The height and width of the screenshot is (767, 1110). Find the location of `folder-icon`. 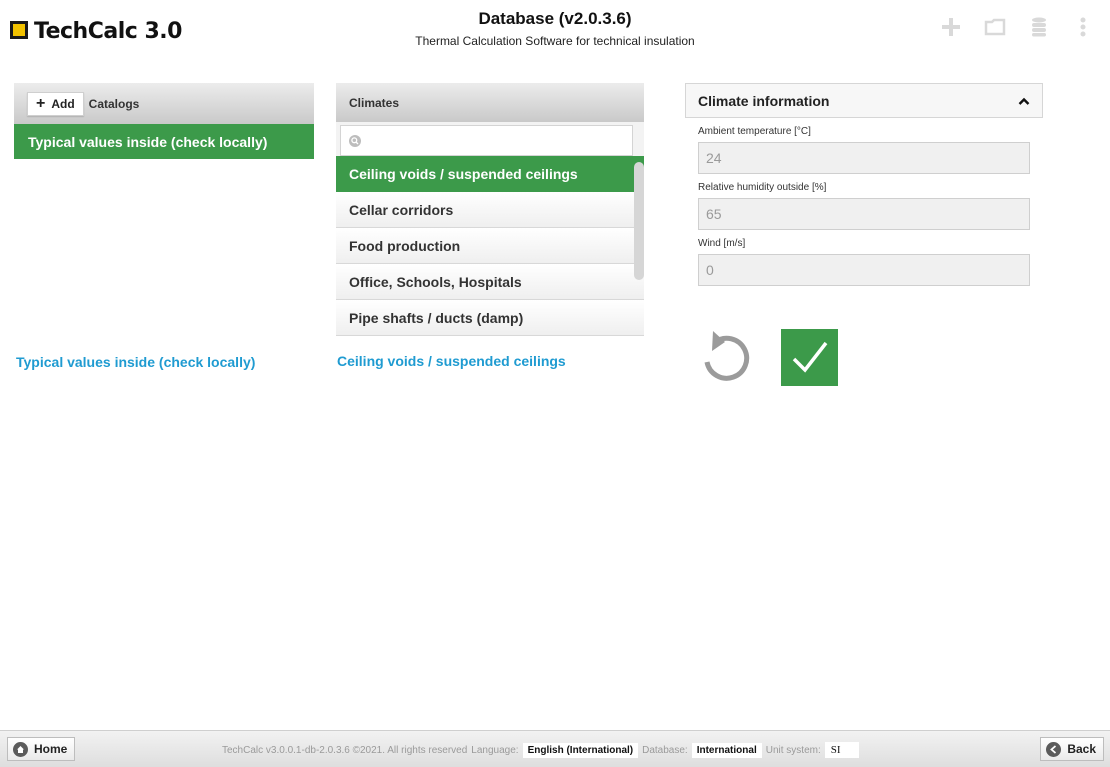

folder-icon is located at coordinates (995, 27).